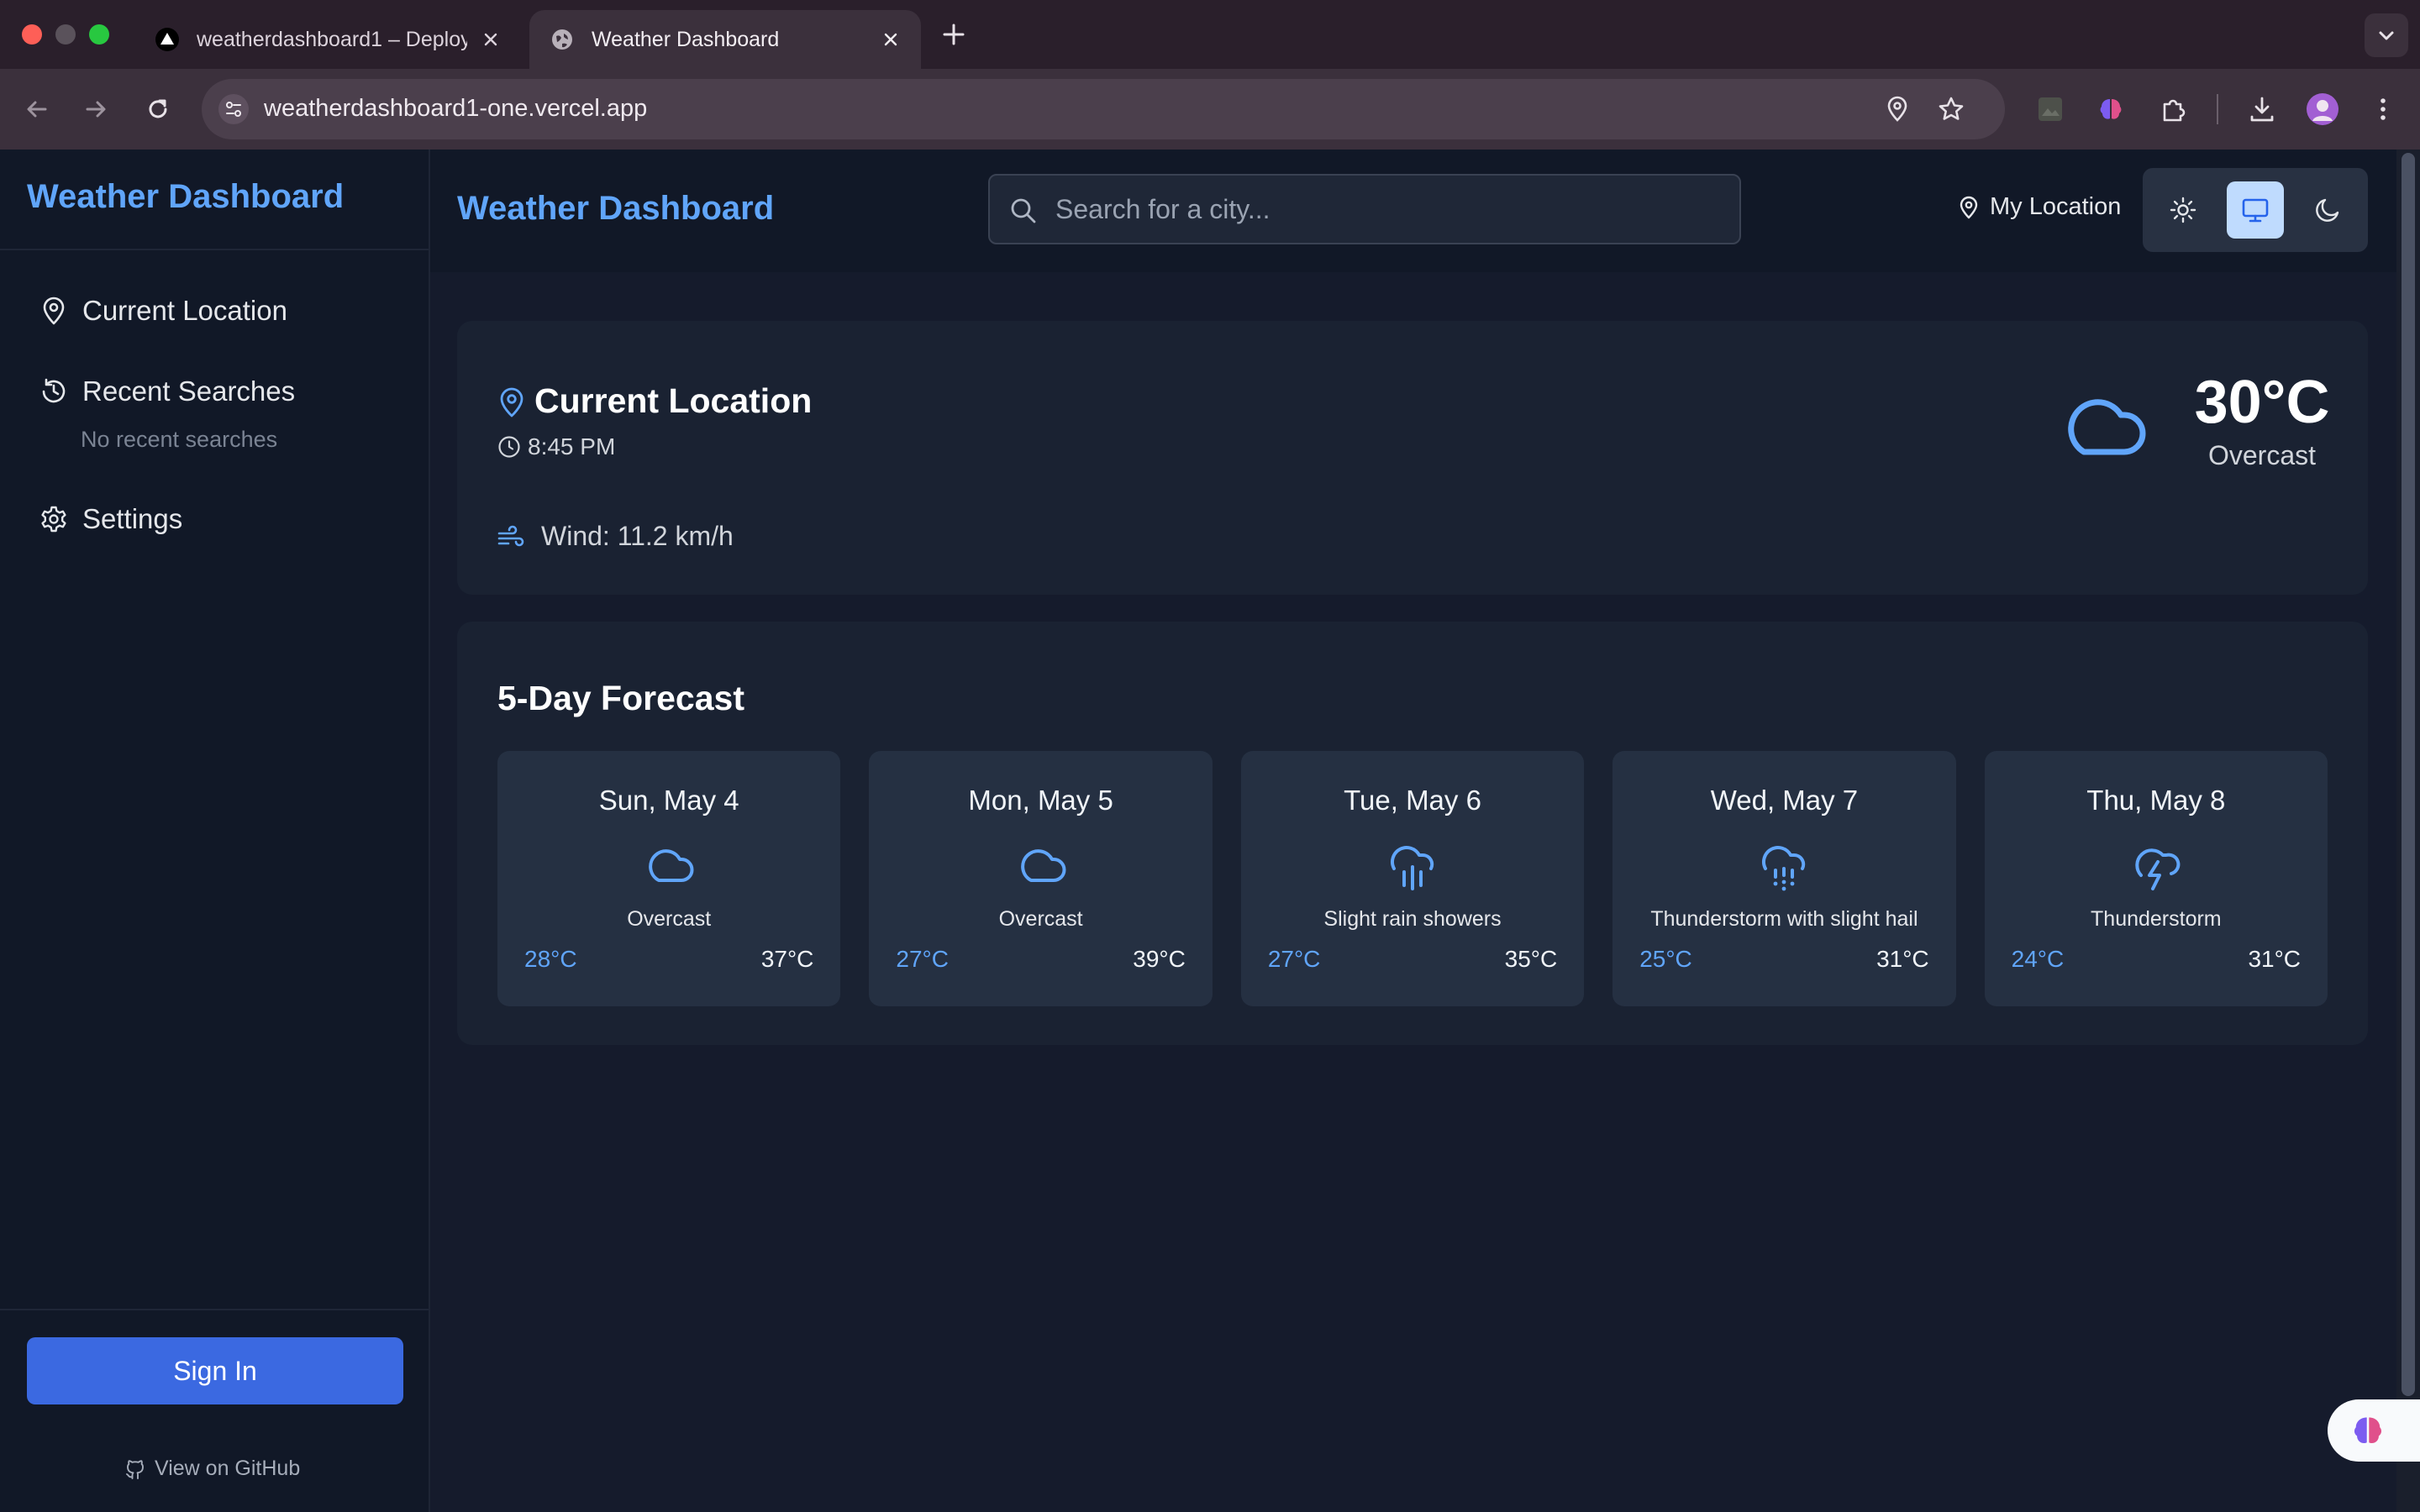  Describe the element at coordinates (132, 518) in the screenshot. I see `sidebar-item-label: Settings` at that location.